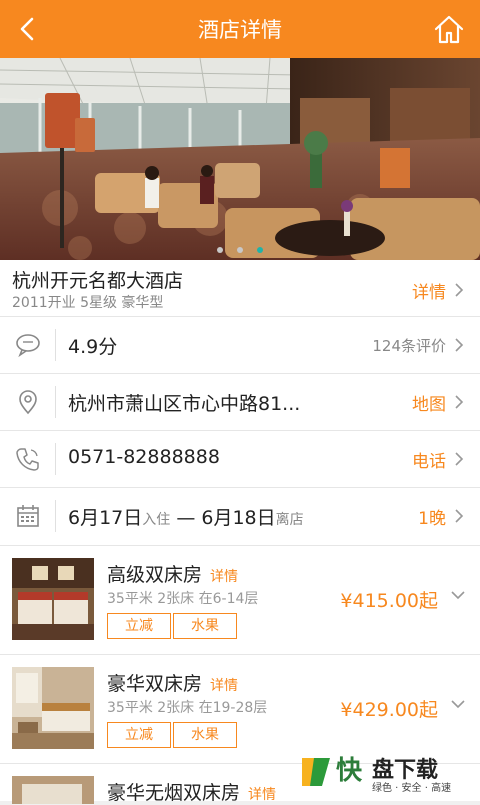  Describe the element at coordinates (156, 520) in the screenshot. I see `checkin-label: 入住` at that location.